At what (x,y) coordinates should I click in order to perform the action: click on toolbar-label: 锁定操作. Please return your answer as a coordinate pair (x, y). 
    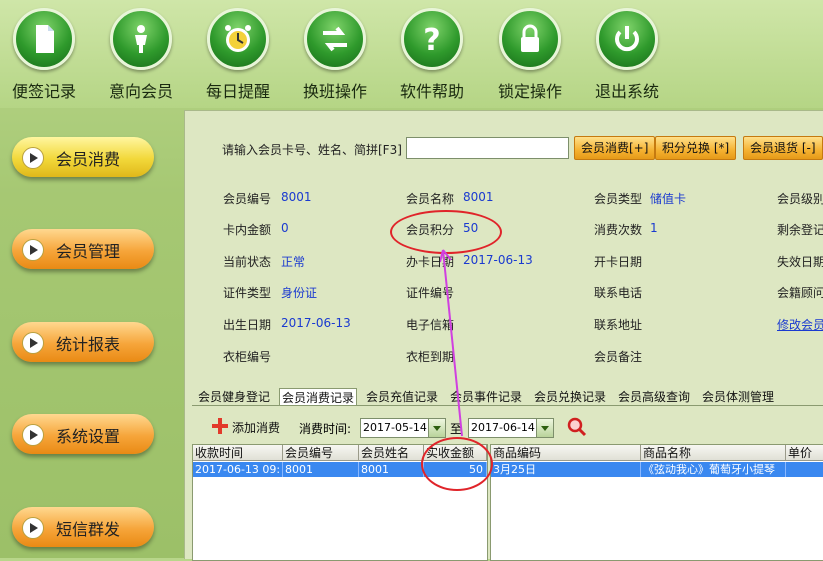
    Looking at the image, I should click on (529, 91).